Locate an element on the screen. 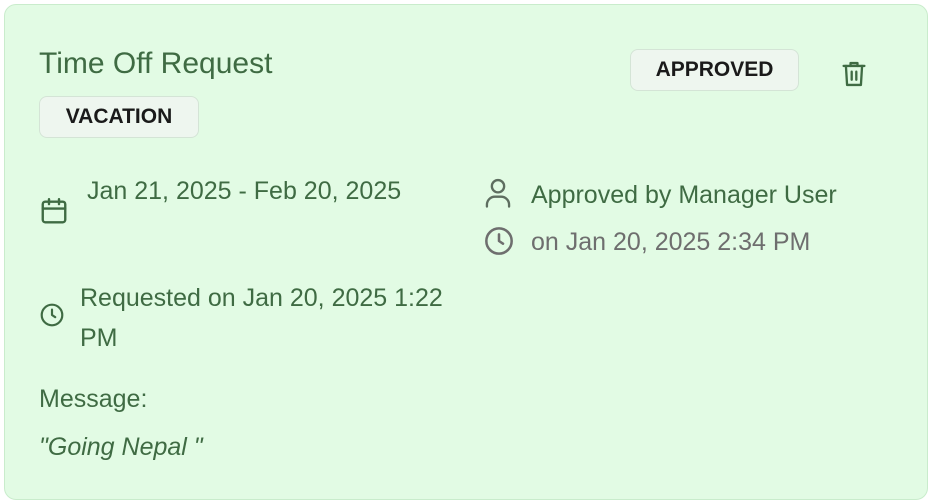 This screenshot has height=504, width=932. trash-icon is located at coordinates (854, 74).